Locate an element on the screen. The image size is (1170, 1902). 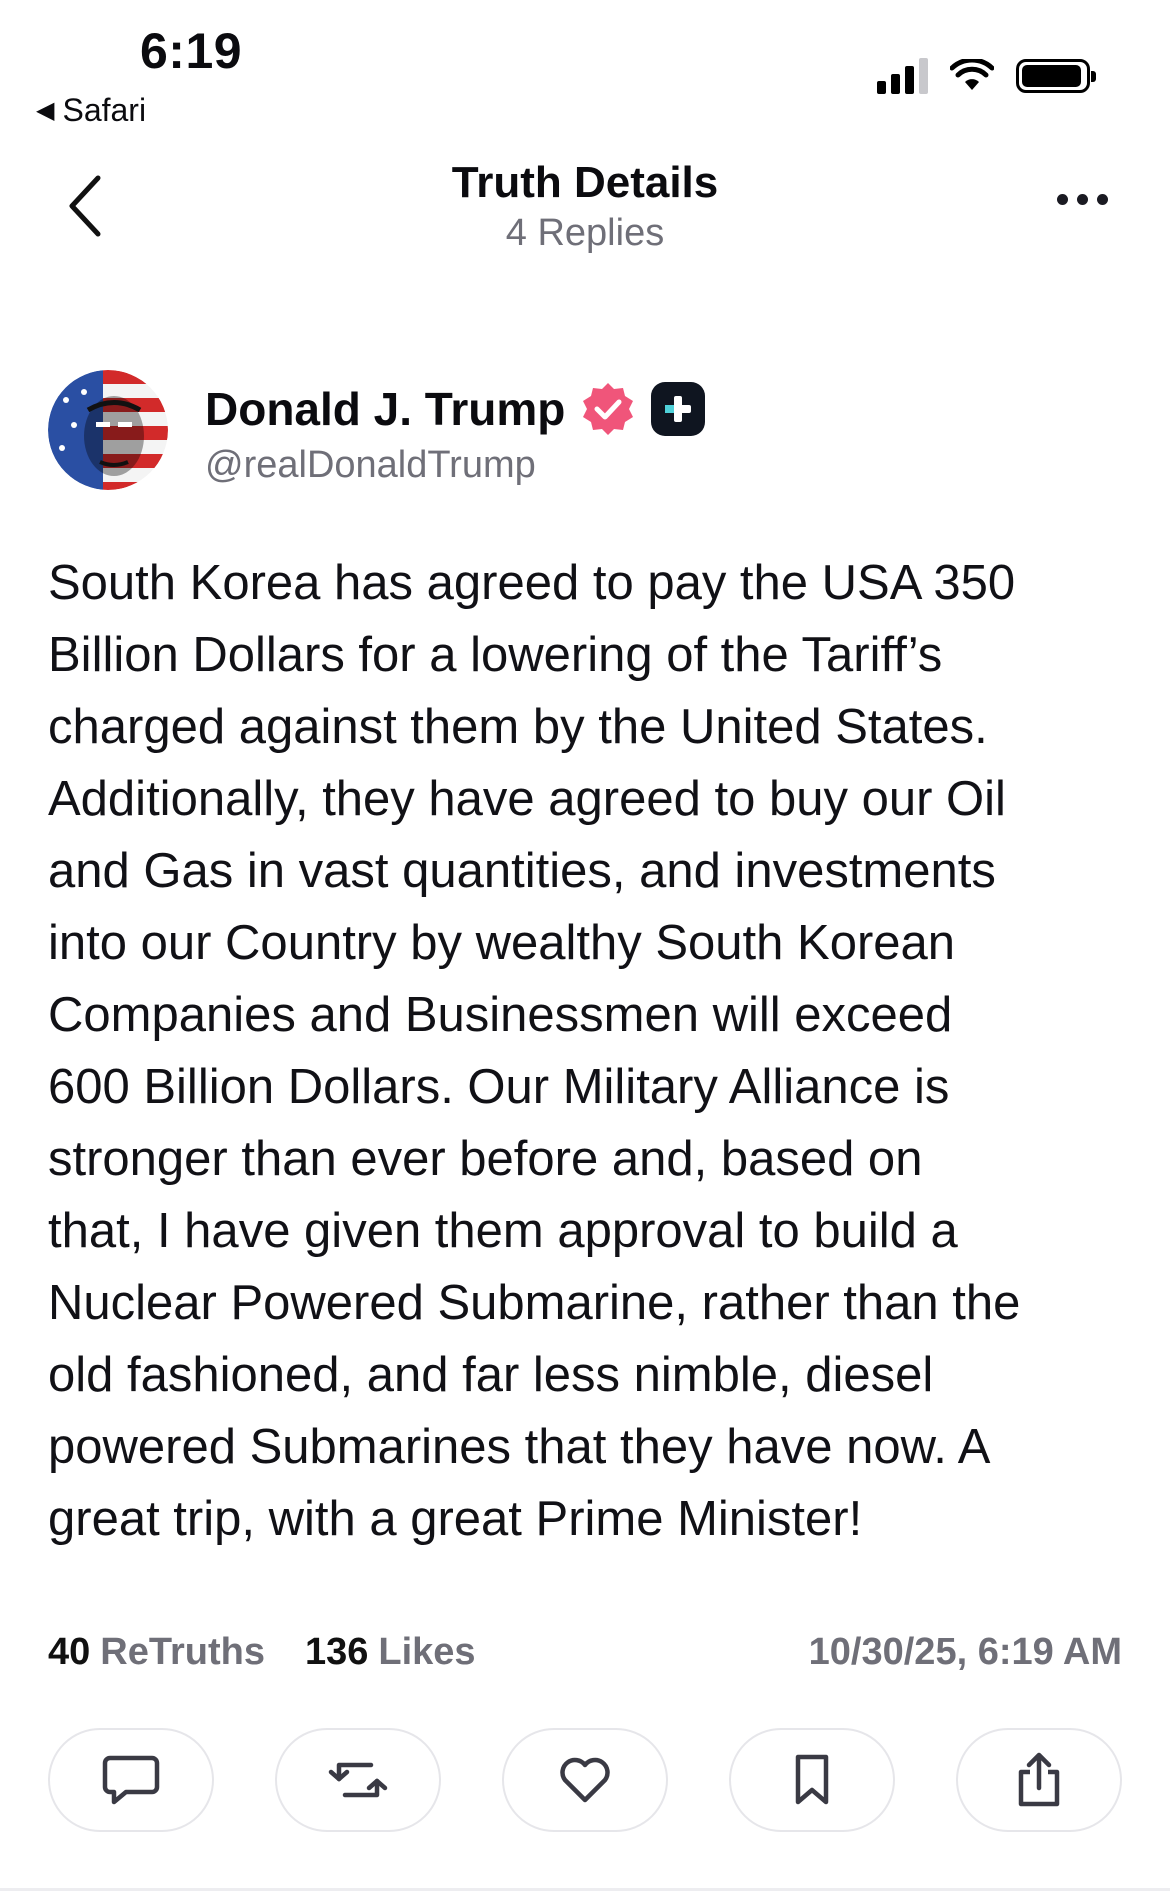
post-actions is located at coordinates (585, 1781).